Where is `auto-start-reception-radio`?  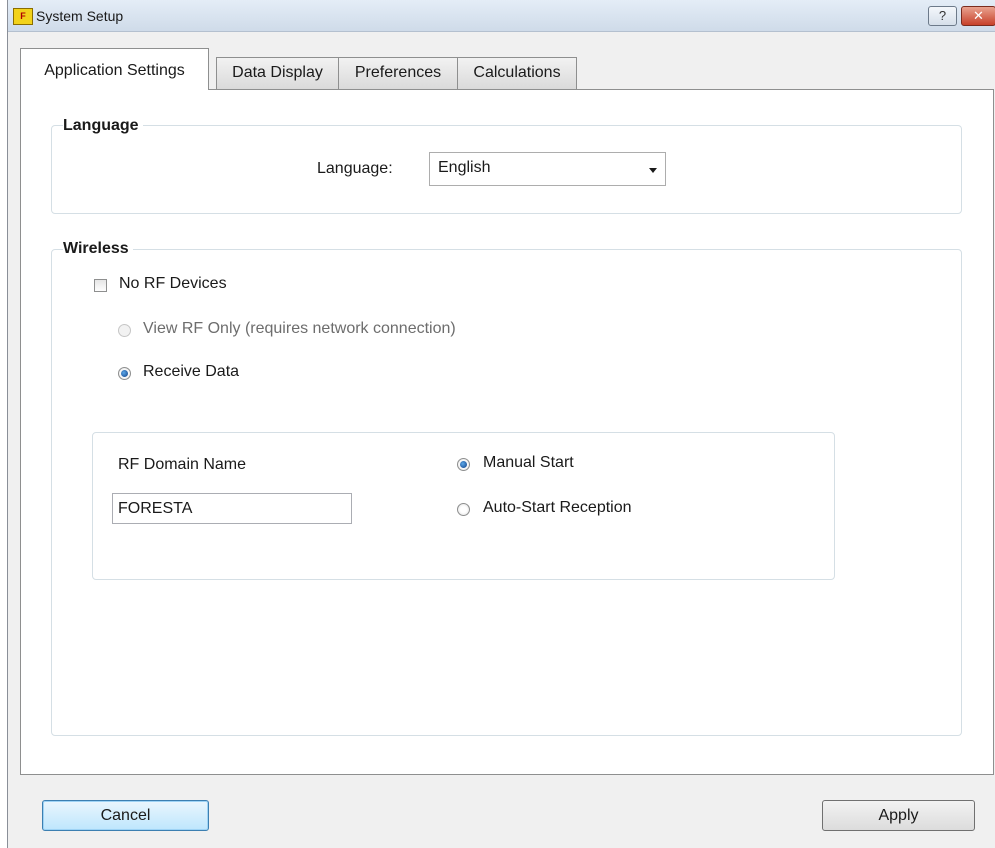
auto-start-reception-radio is located at coordinates (463, 509).